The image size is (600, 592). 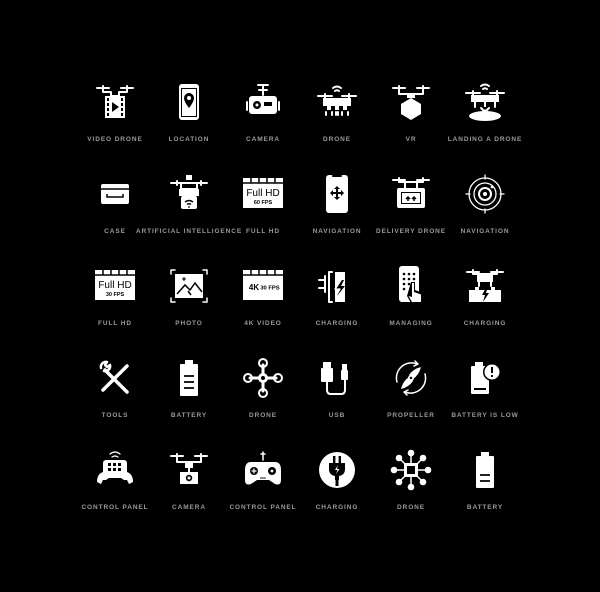 I want to click on icon-tile: PROPELLER, so click(x=411, y=402).